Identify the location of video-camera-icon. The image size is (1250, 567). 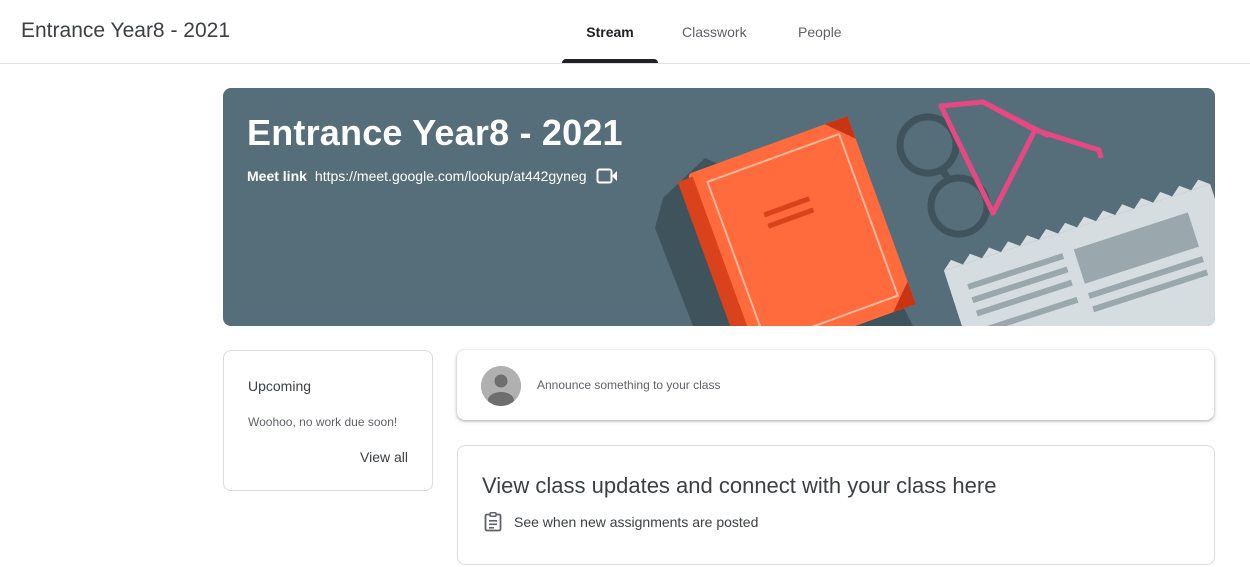
(607, 176).